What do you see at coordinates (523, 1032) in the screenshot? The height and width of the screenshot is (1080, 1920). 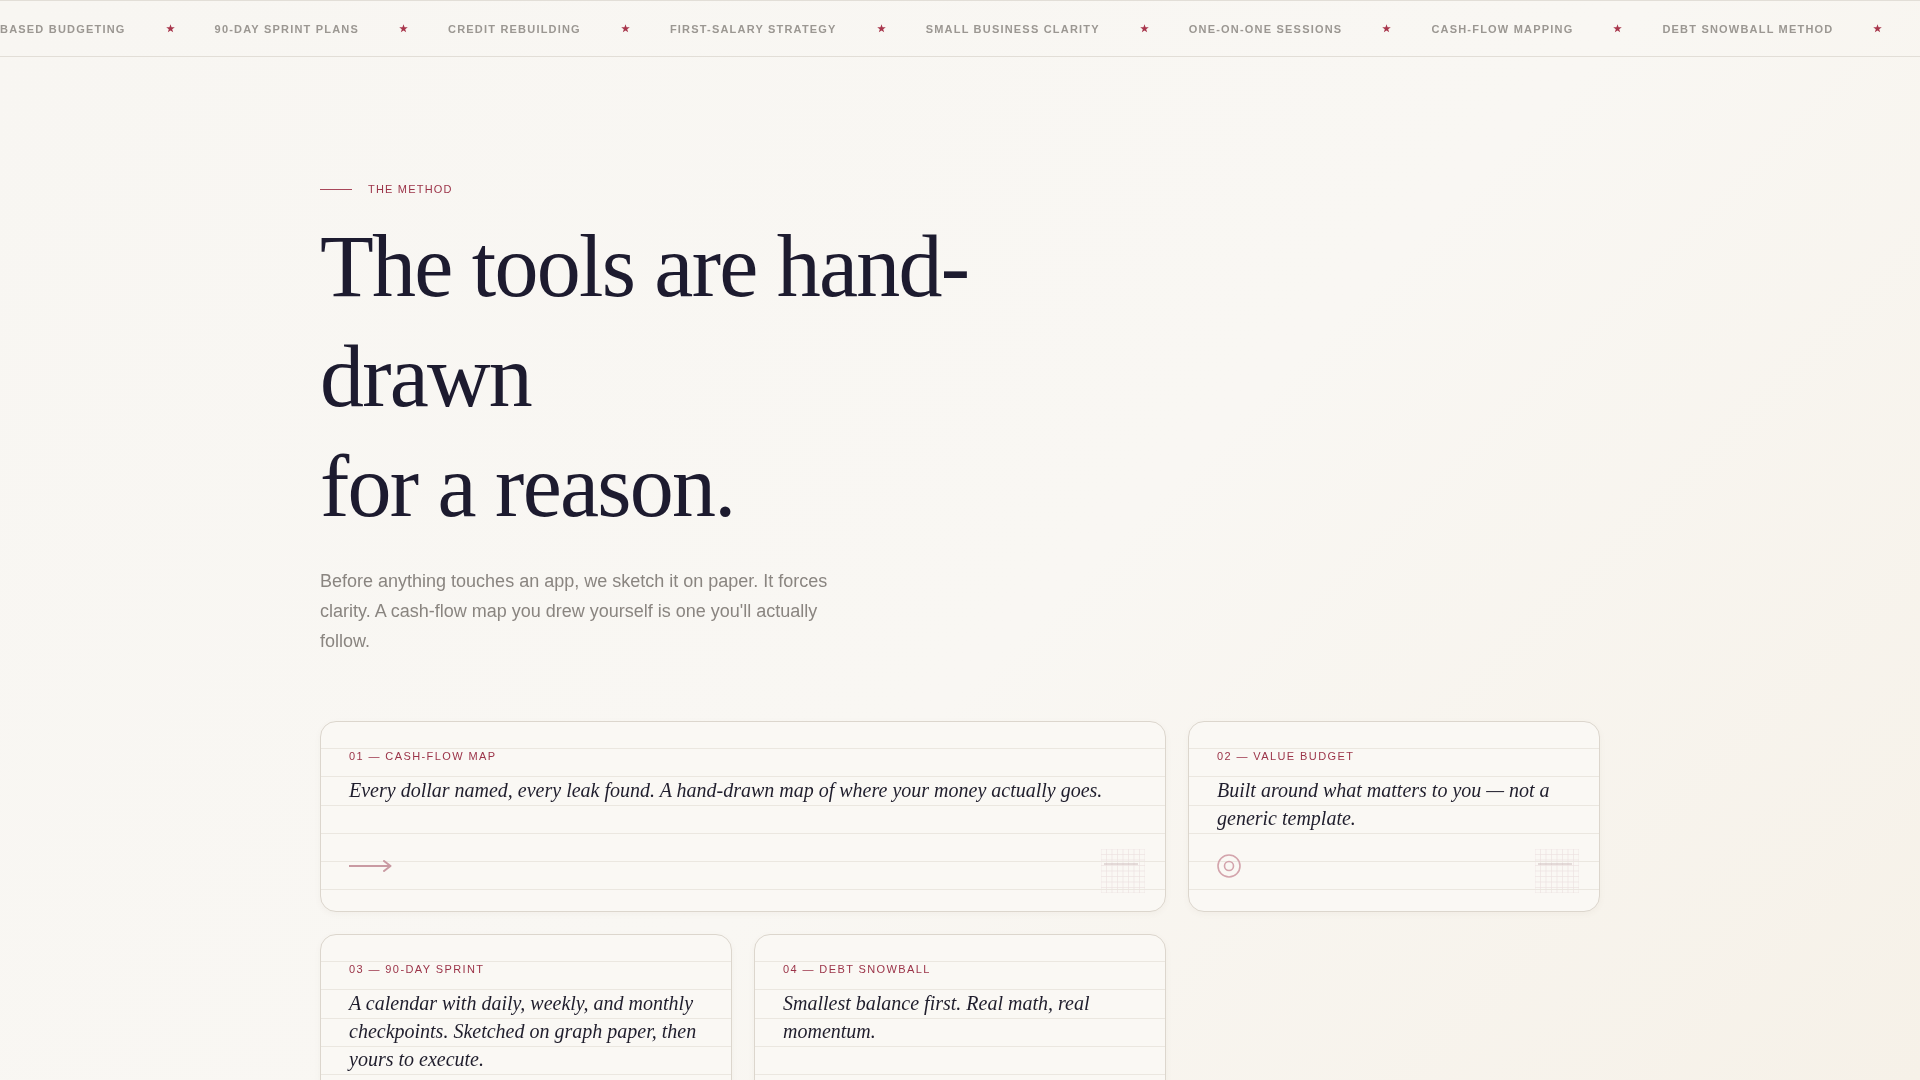 I see `card-description: A calendar with daily, weekly, and monthly checkpoints. Sketched on graph paper, then yours to execute.` at bounding box center [523, 1032].